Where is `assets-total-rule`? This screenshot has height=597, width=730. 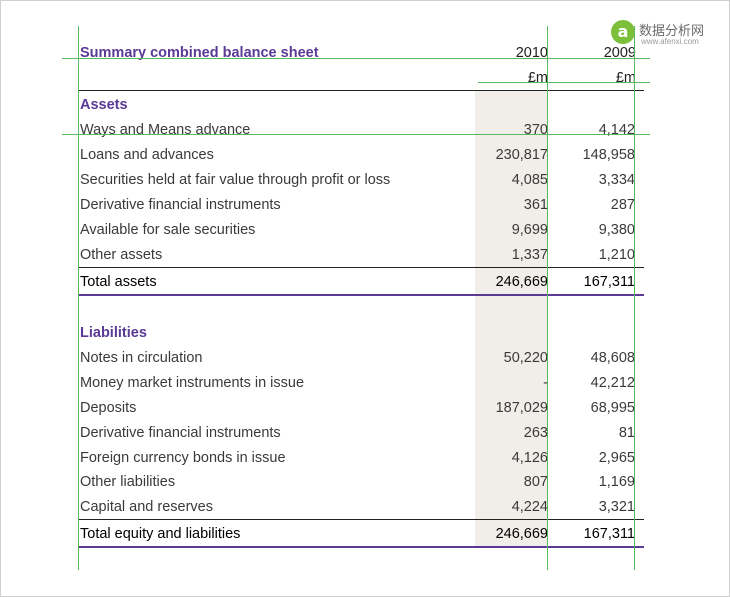 assets-total-rule is located at coordinates (361, 267).